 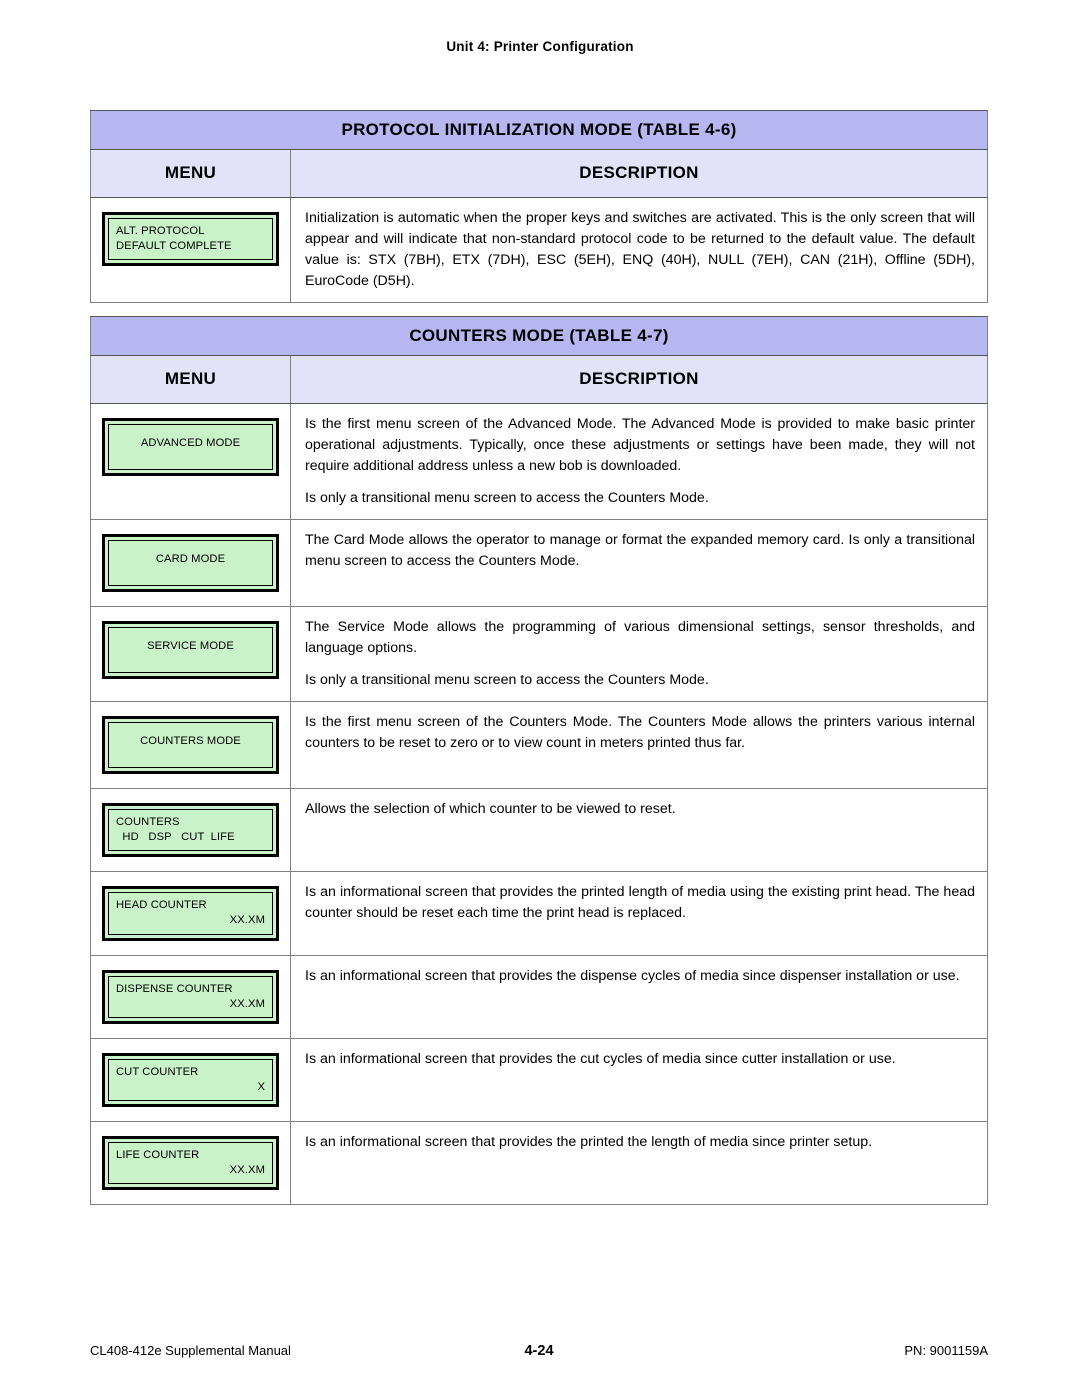 I want to click on lcd-screen-inner: CUT COUNTER X, so click(x=190, y=1079).